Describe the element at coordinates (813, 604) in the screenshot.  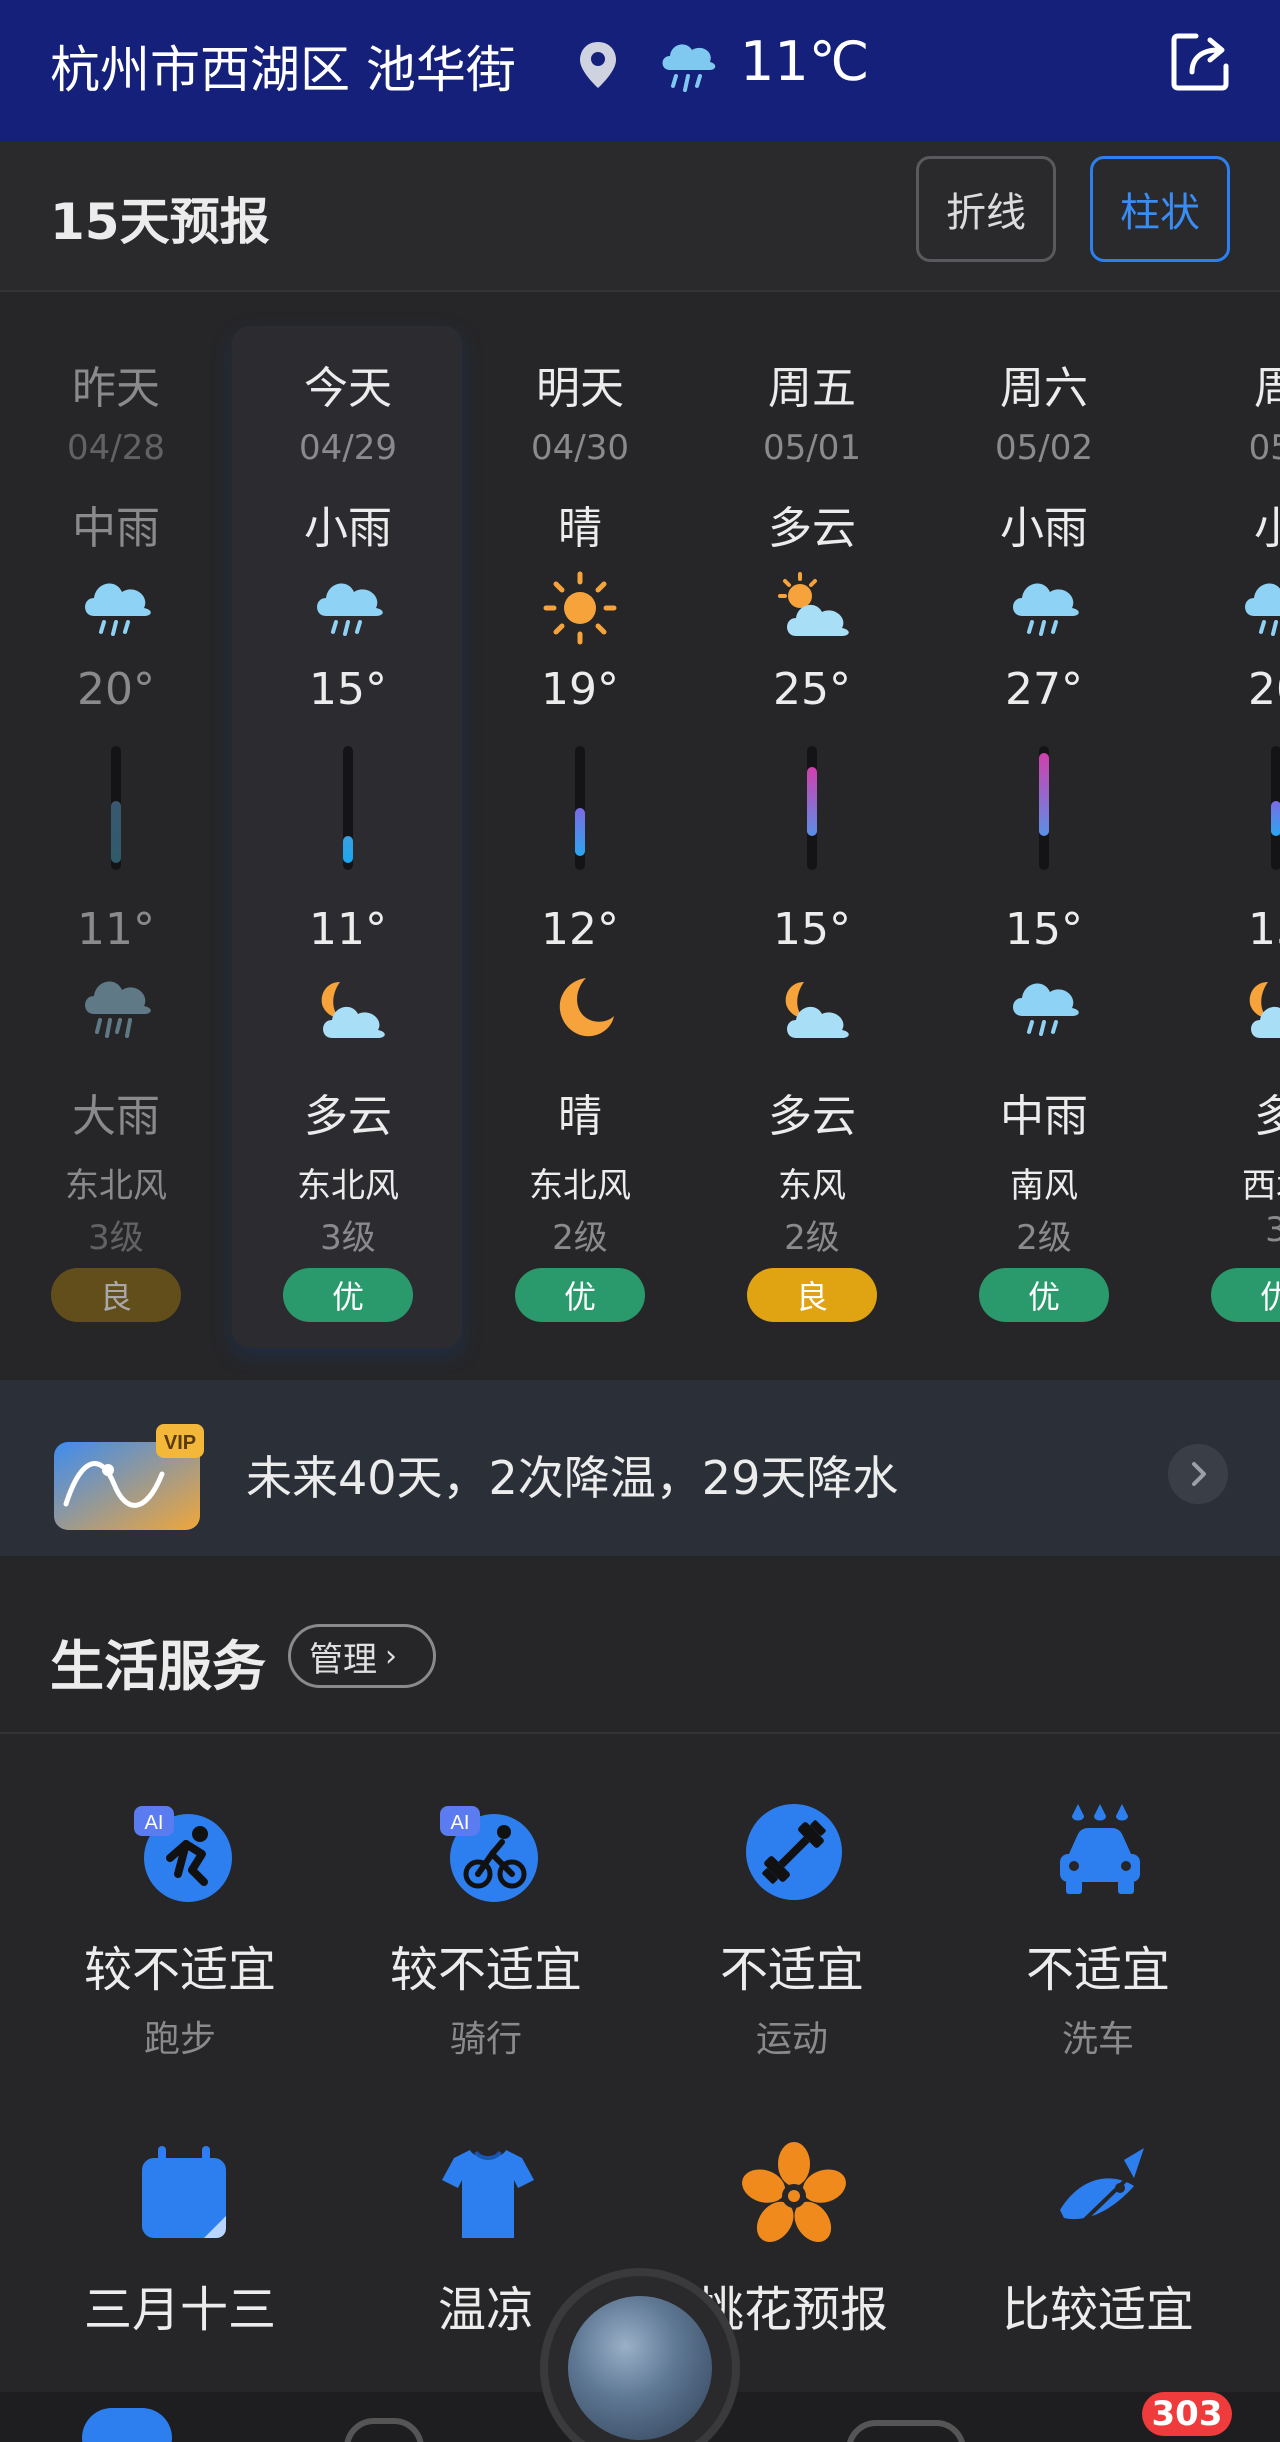
I see `partly-cloudy-icon` at that location.